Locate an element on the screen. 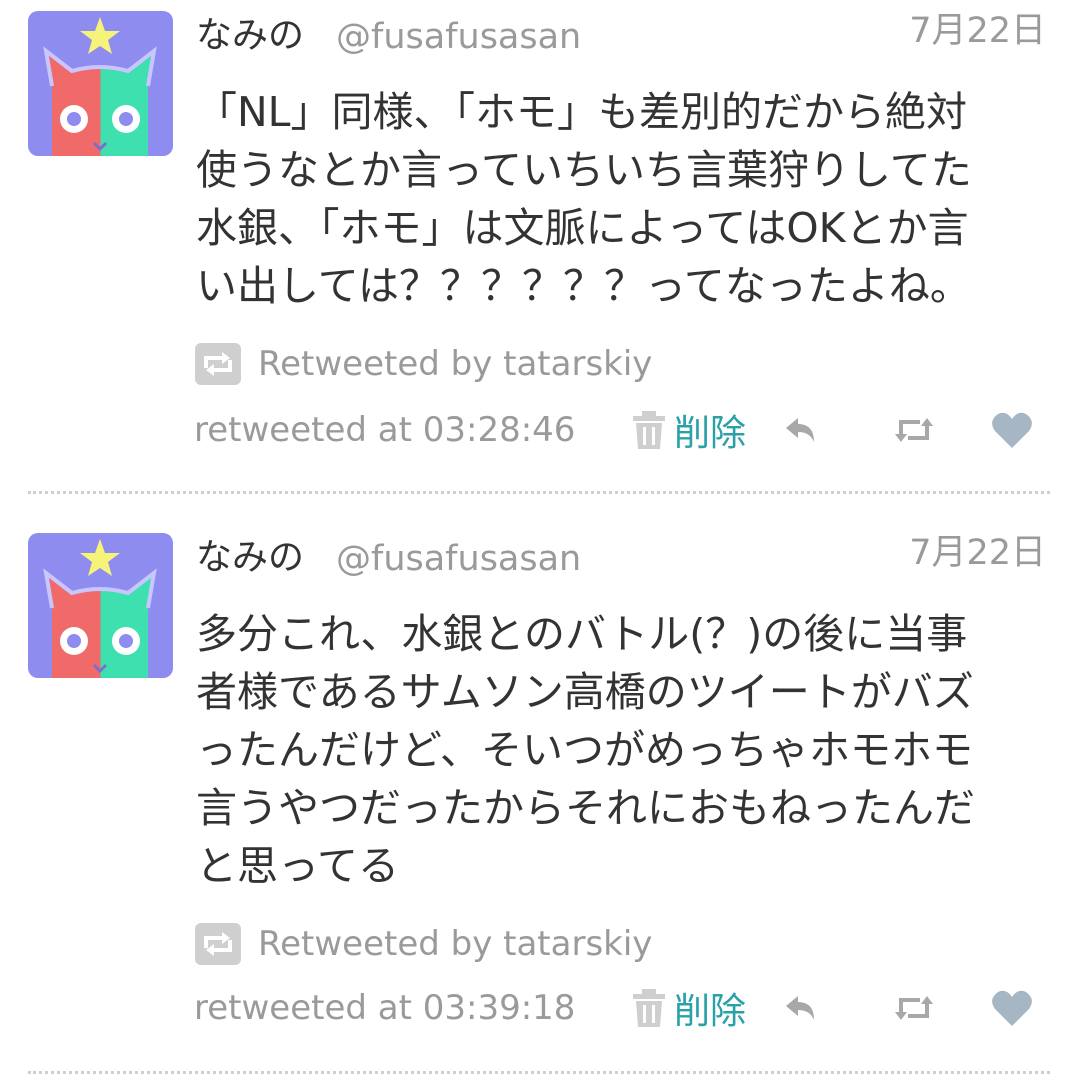 The height and width of the screenshot is (1077, 1079). heart-icon is located at coordinates (1012, 1008).